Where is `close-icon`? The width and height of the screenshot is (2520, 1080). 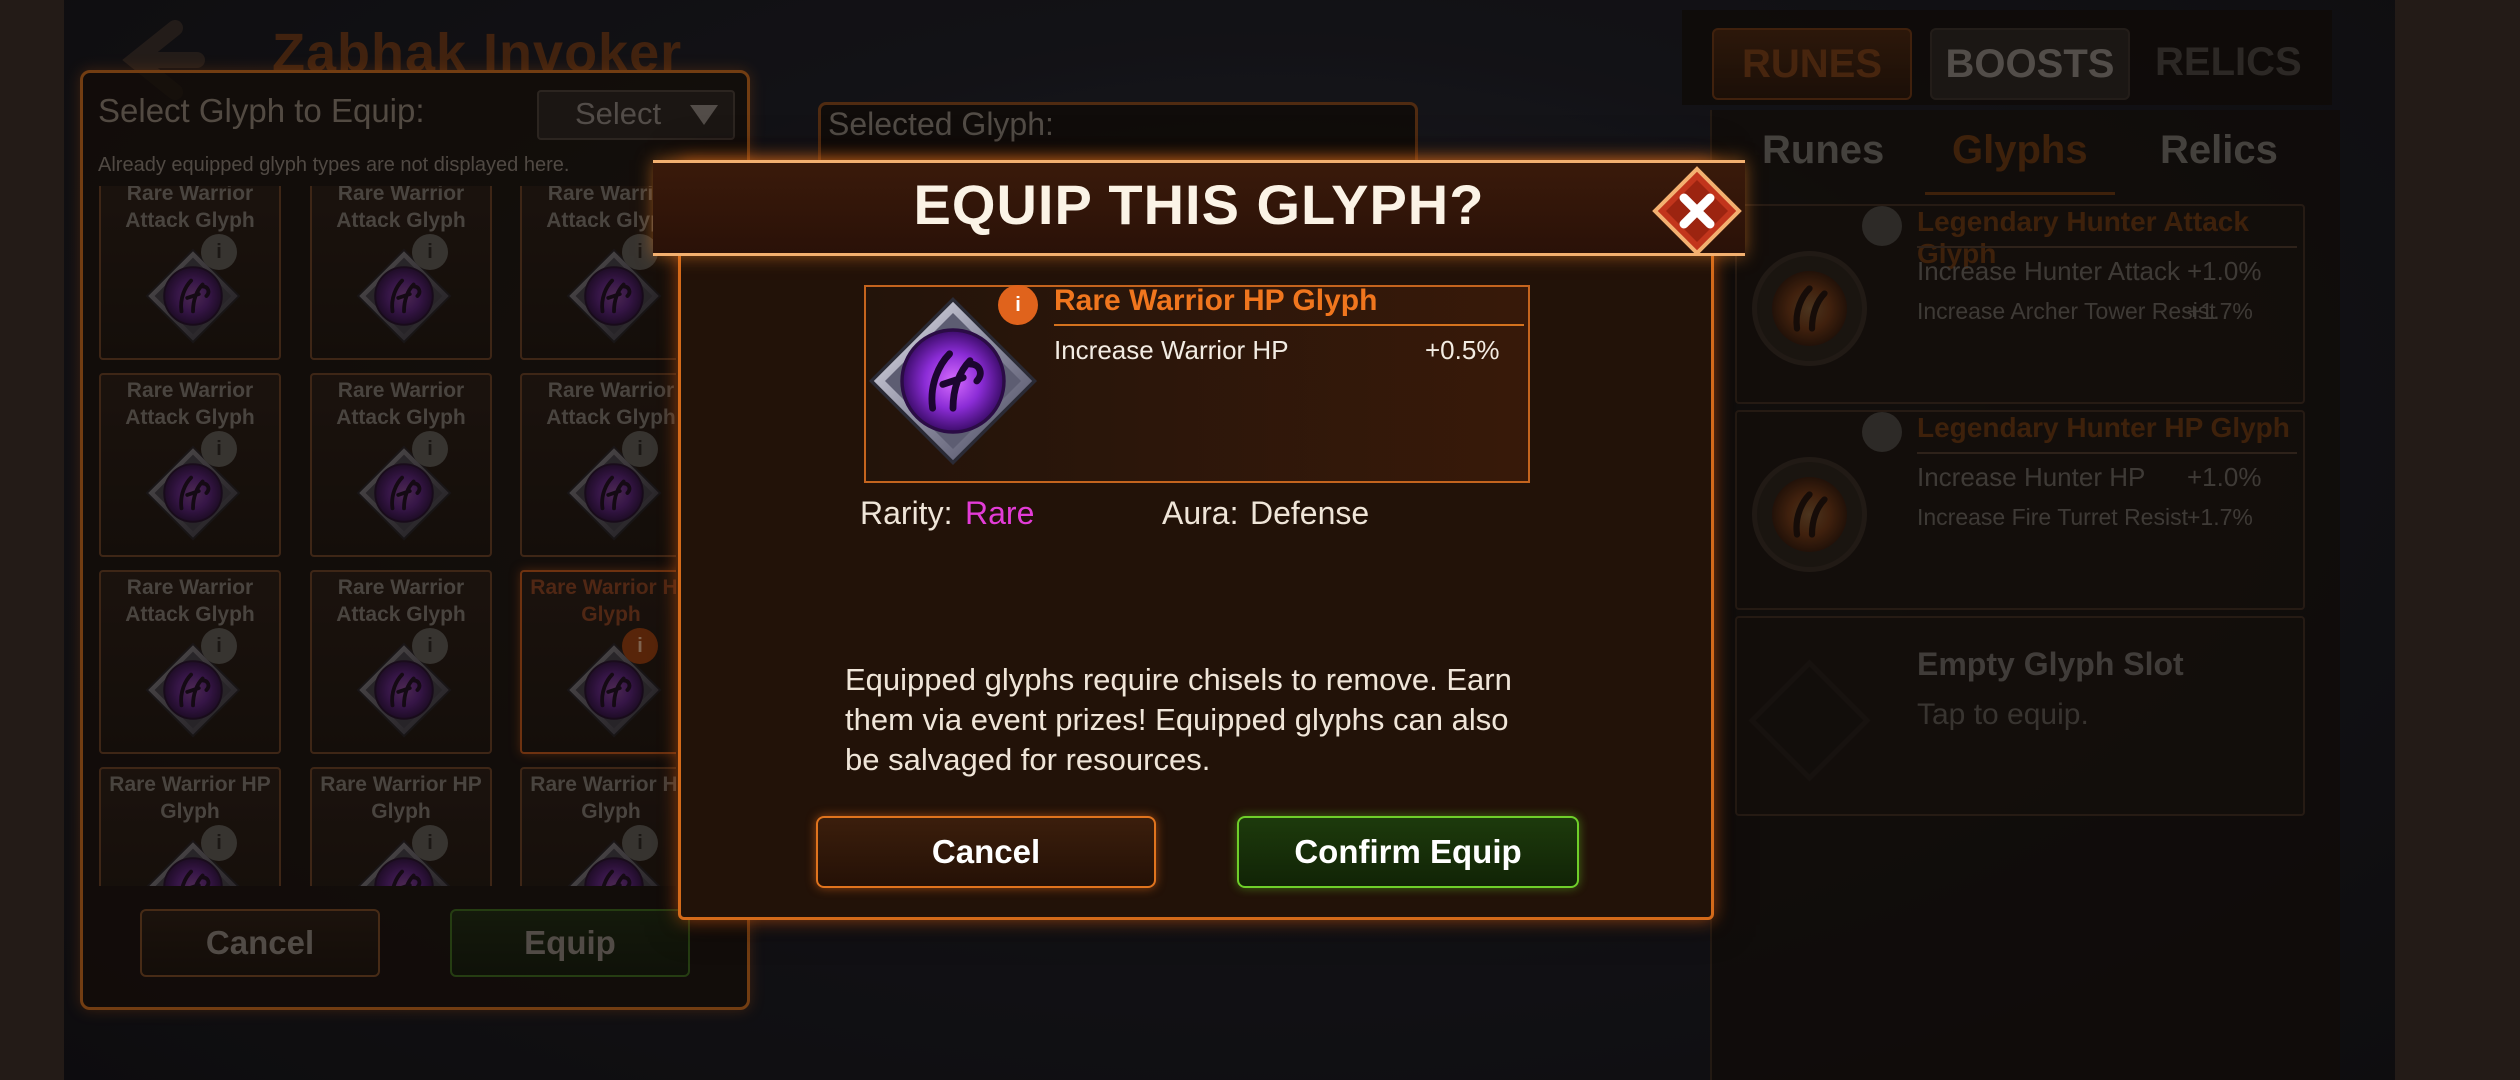
close-icon is located at coordinates (1697, 211).